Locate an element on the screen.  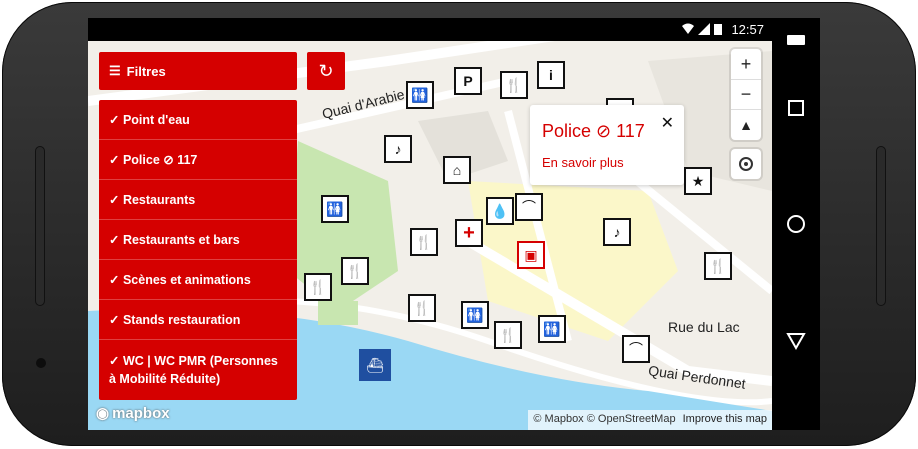
street-rue-du-lac: Rue du Lac is located at coordinates (704, 327).